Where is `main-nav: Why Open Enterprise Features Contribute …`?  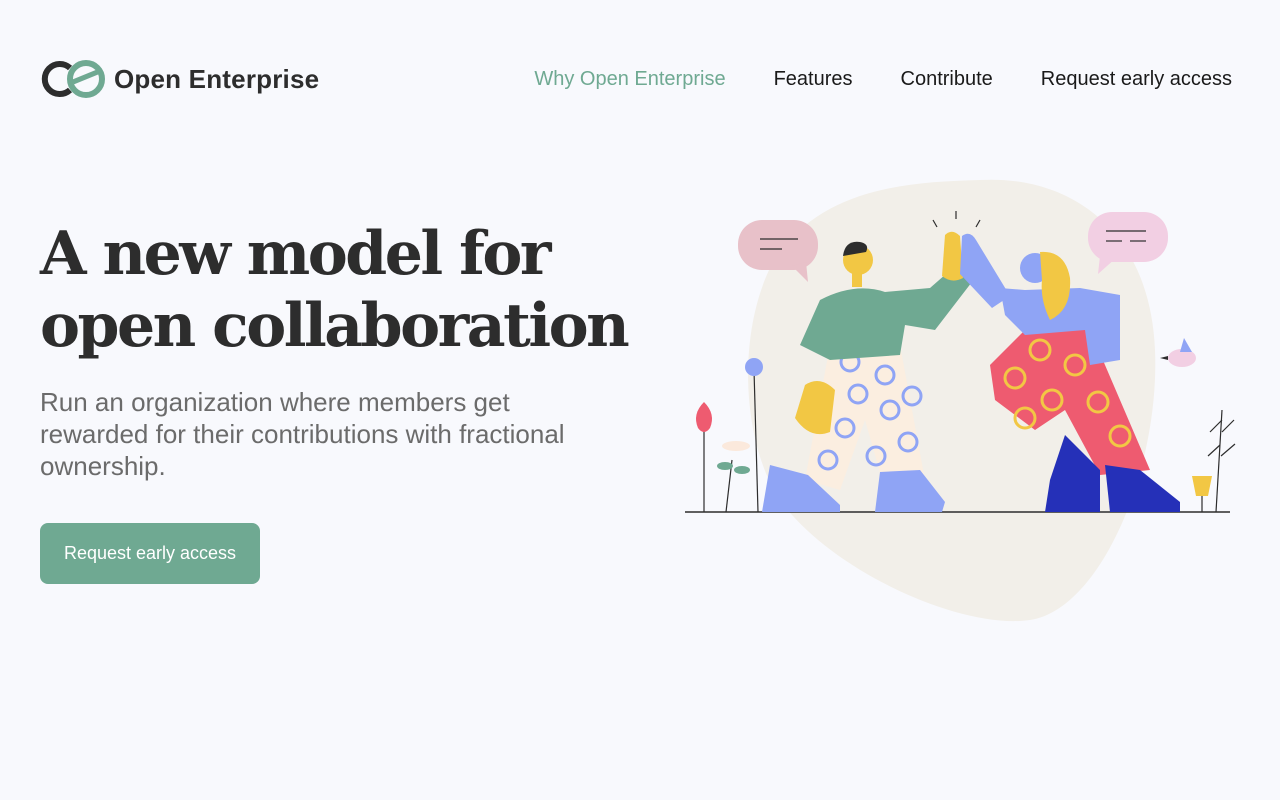
main-nav: Why Open Enterprise Features Contribute … is located at coordinates (883, 79).